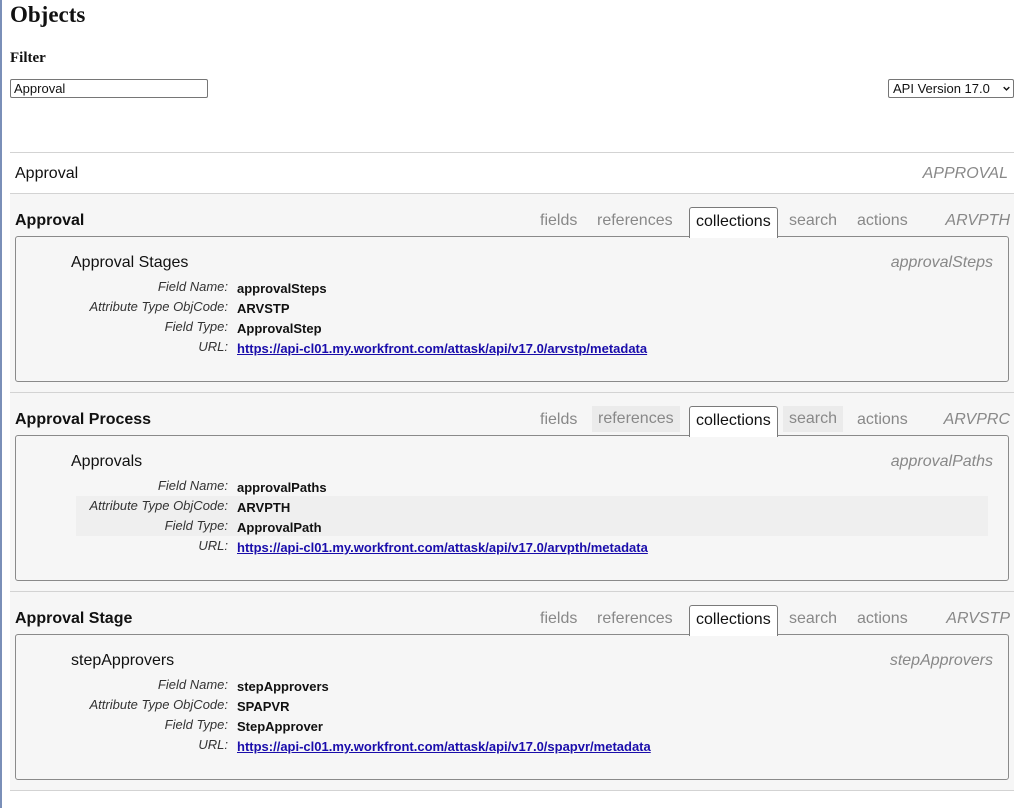  Describe the element at coordinates (50, 220) in the screenshot. I see `entity-title: Approval` at that location.